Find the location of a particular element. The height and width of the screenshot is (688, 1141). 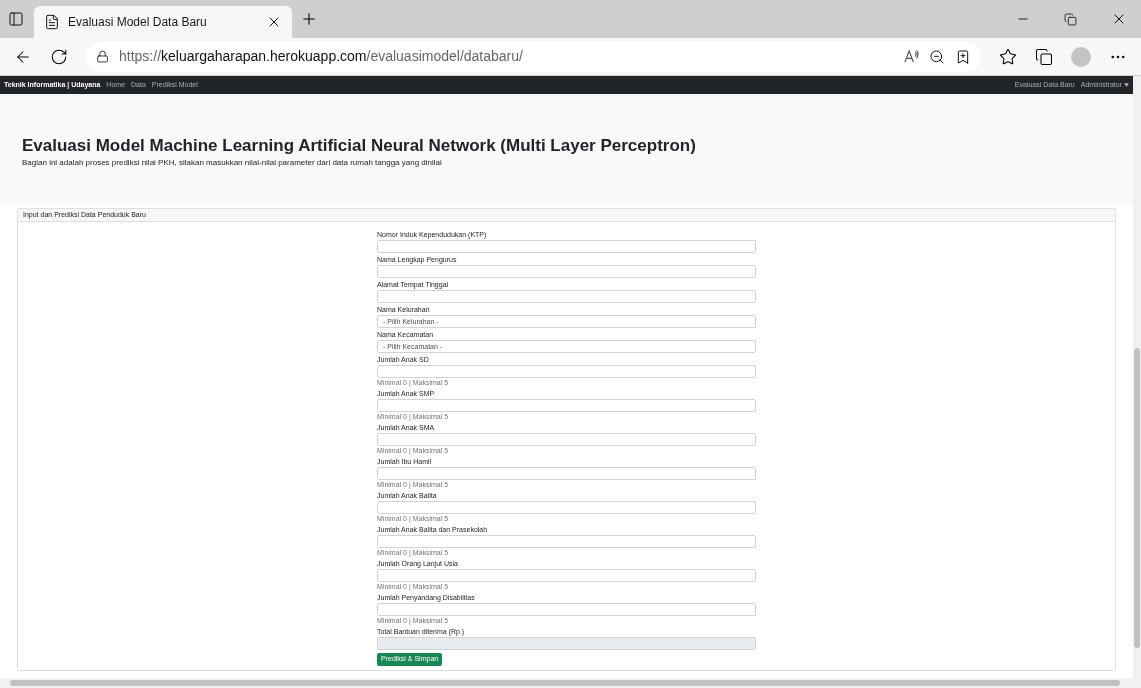

horizontal-scrollbar is located at coordinates (570, 683).